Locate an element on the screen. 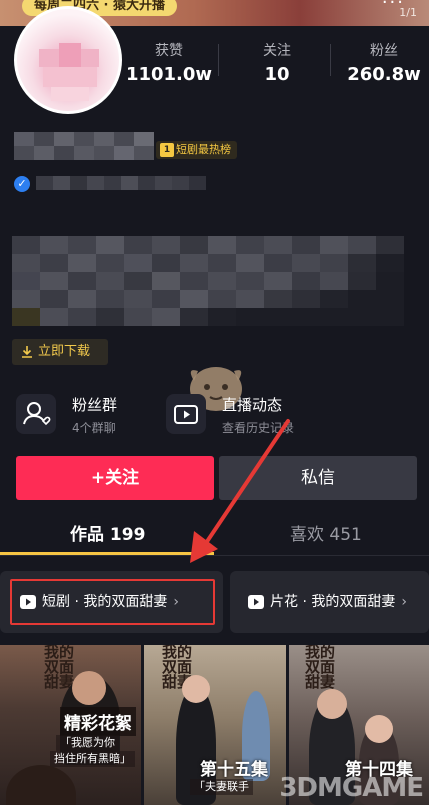 The width and height of the screenshot is (429, 805). card-subtitle: 查看历史记录 is located at coordinates (258, 428).